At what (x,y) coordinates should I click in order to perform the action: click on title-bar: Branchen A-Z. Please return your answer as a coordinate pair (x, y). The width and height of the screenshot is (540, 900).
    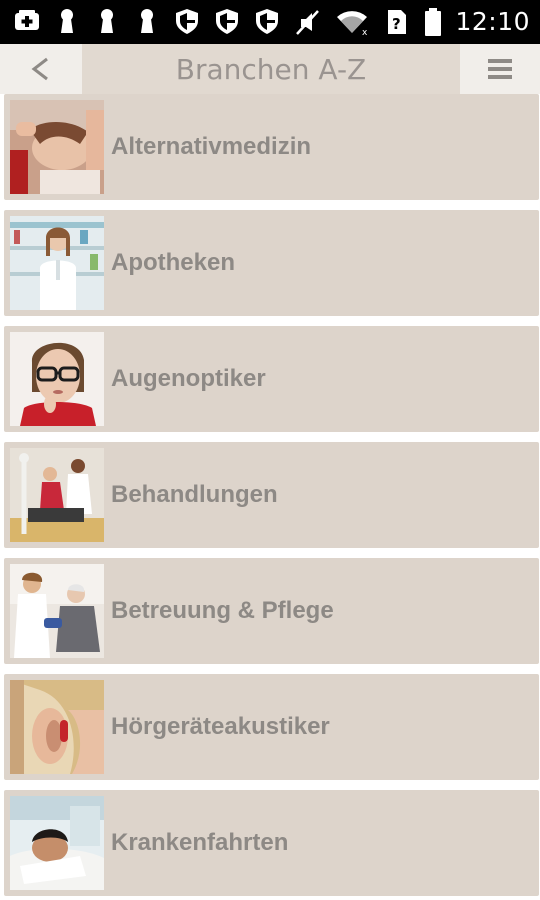
    Looking at the image, I should click on (270, 69).